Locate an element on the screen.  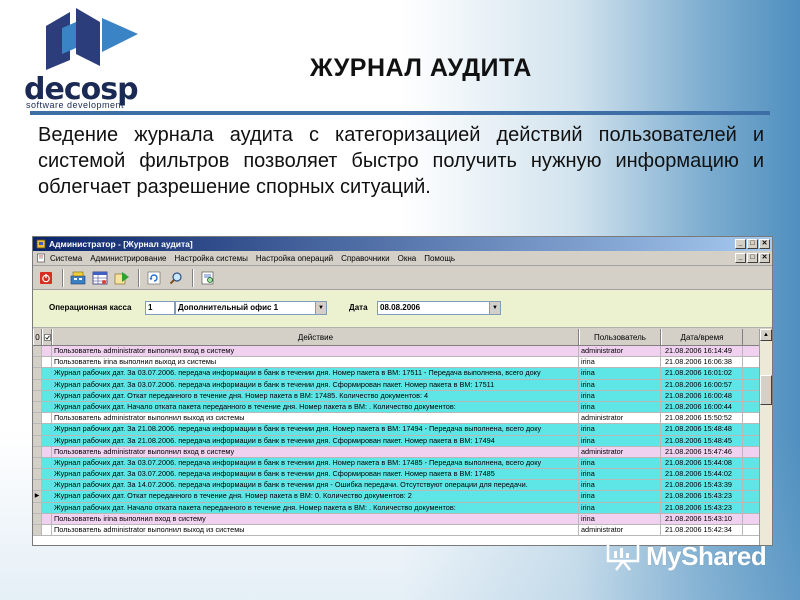
date-picker: 08.08.2006 ▼ is located at coordinates (439, 308).